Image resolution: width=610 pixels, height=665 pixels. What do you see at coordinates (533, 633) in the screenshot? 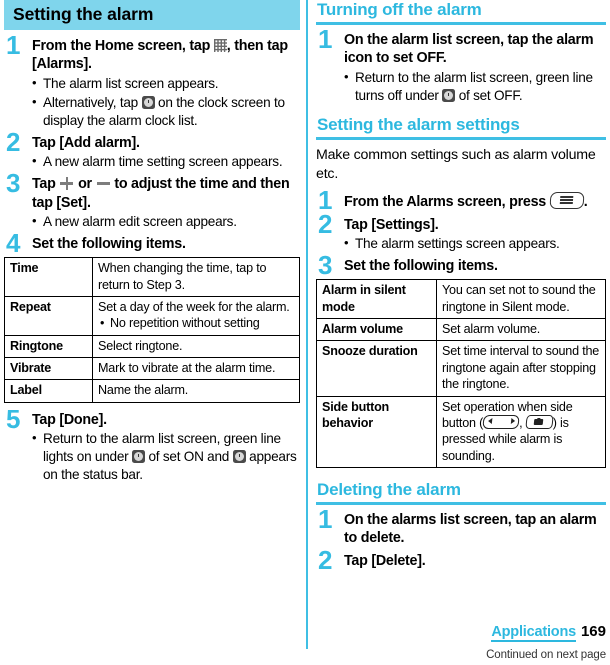
I see `footer-chapter-label: Applications` at bounding box center [533, 633].